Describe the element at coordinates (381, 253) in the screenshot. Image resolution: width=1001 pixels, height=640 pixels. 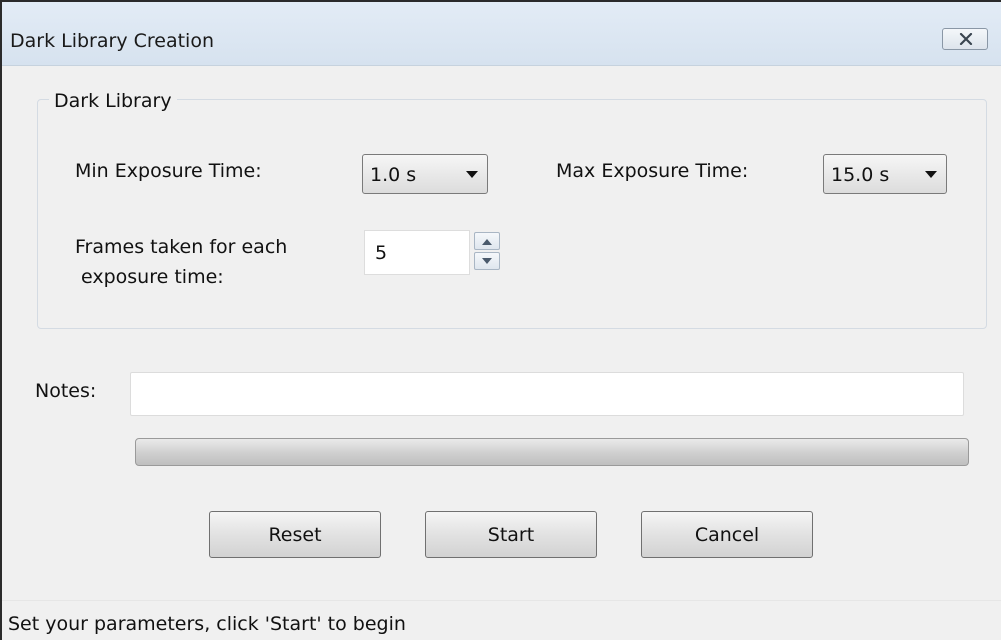
I see `frames-value: 5` at that location.